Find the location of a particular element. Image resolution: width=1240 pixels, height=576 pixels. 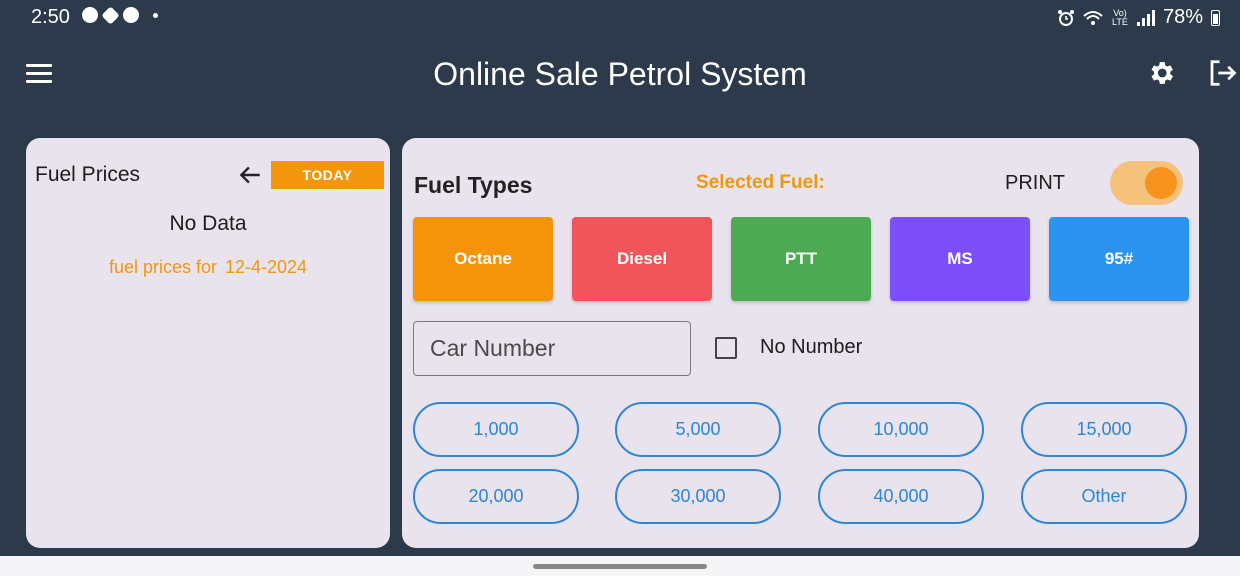

app-bar: Online Sale Petrol System is located at coordinates (620, 74).